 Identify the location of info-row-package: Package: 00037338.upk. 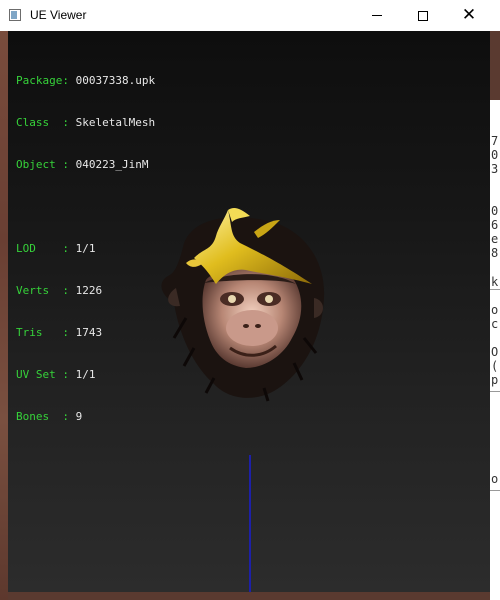
(85, 81).